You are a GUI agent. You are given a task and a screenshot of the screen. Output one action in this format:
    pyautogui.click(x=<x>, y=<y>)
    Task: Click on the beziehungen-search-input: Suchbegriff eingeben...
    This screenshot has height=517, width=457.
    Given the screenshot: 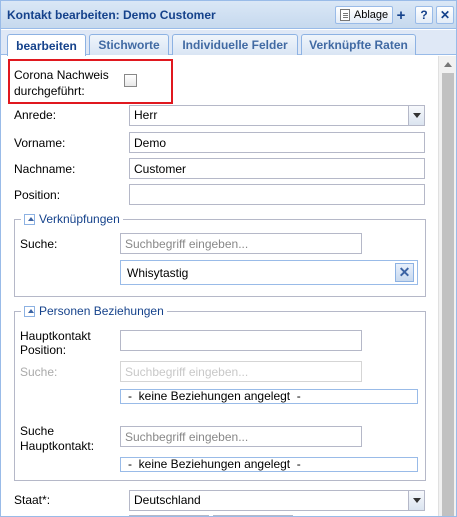 What is the action you would take?
    pyautogui.click(x=241, y=371)
    